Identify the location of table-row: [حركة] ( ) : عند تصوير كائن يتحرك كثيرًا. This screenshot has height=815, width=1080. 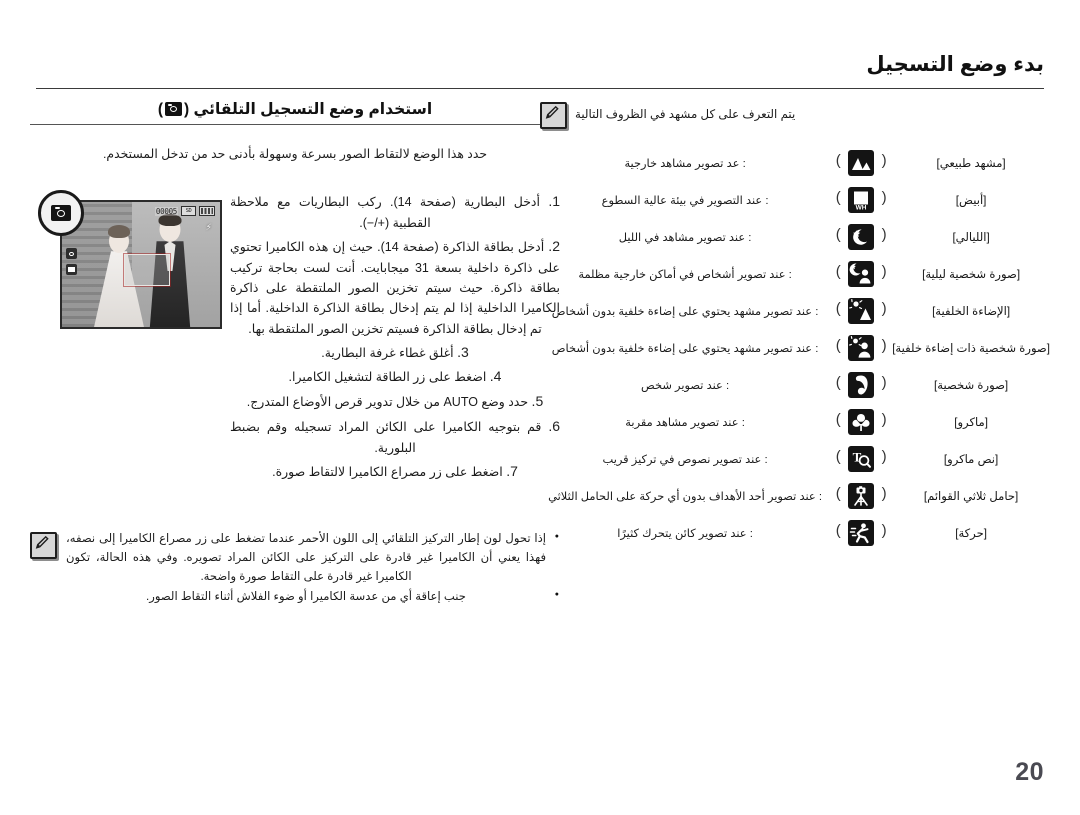
(795, 532).